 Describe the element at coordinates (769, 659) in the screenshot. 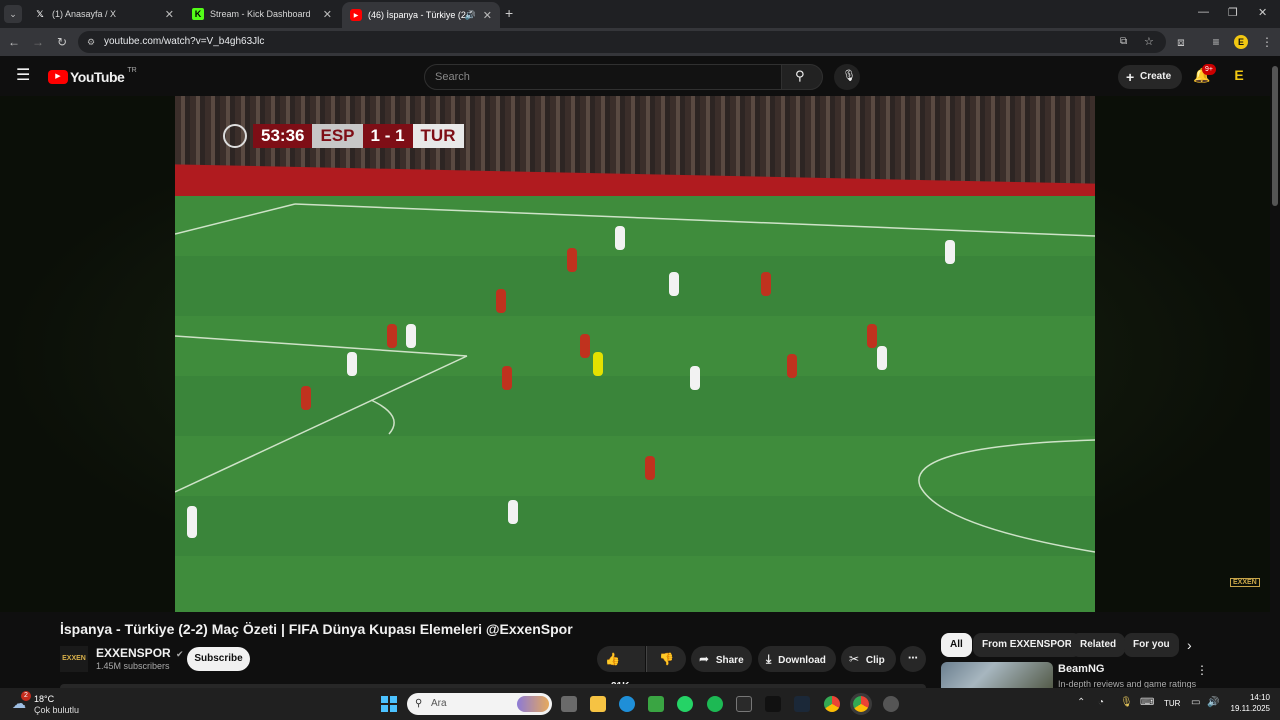

I see `download-icon: ⤓` at that location.